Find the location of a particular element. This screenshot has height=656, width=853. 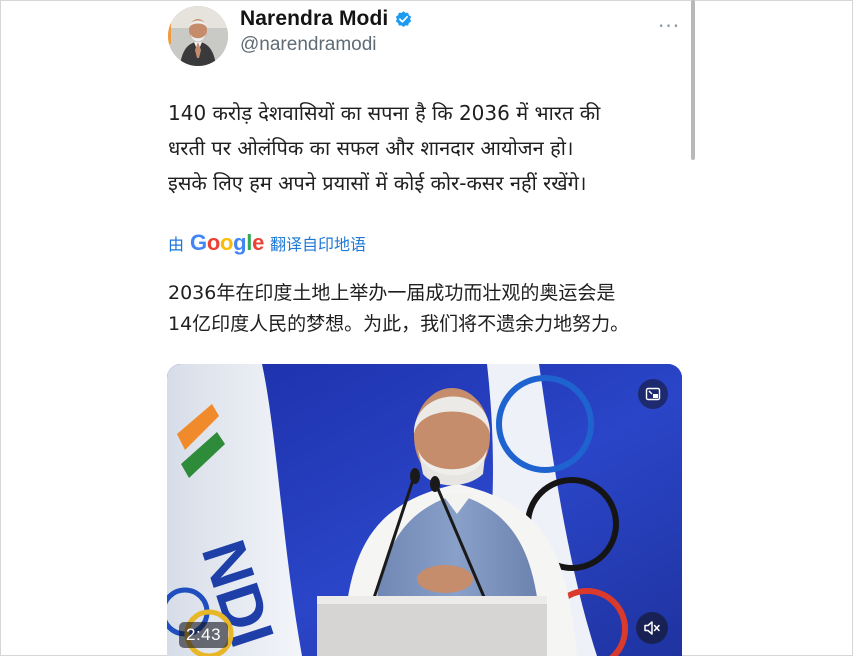

translation-attribution: 由 Google 翻译自印地语 is located at coordinates (267, 243).